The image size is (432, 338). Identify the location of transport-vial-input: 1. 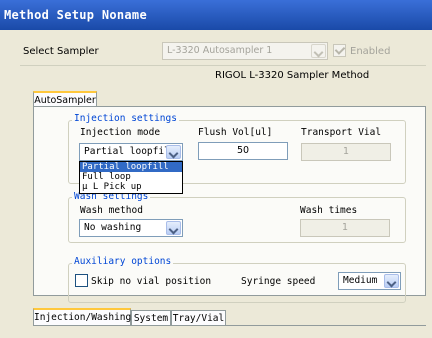
(346, 152).